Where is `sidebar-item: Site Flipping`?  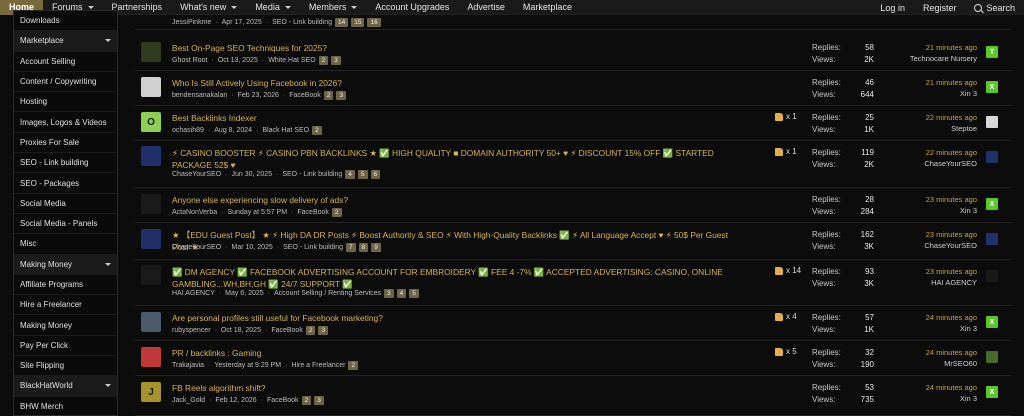 sidebar-item: Site Flipping is located at coordinates (65, 366).